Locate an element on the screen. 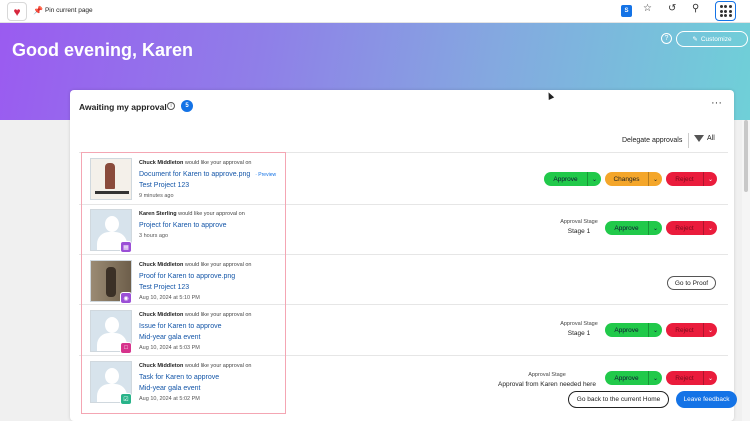  object-link: Task for Karen to approve is located at coordinates (179, 377).